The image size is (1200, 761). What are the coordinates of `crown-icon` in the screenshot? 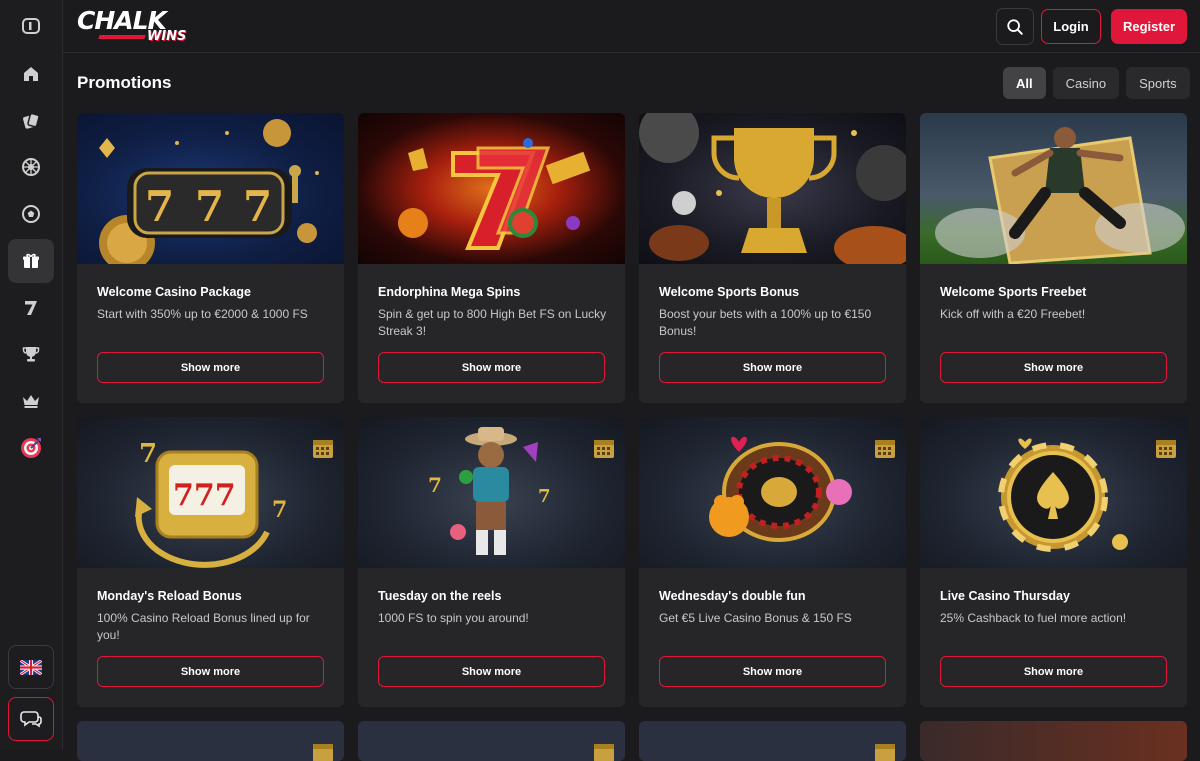 It's located at (31, 401).